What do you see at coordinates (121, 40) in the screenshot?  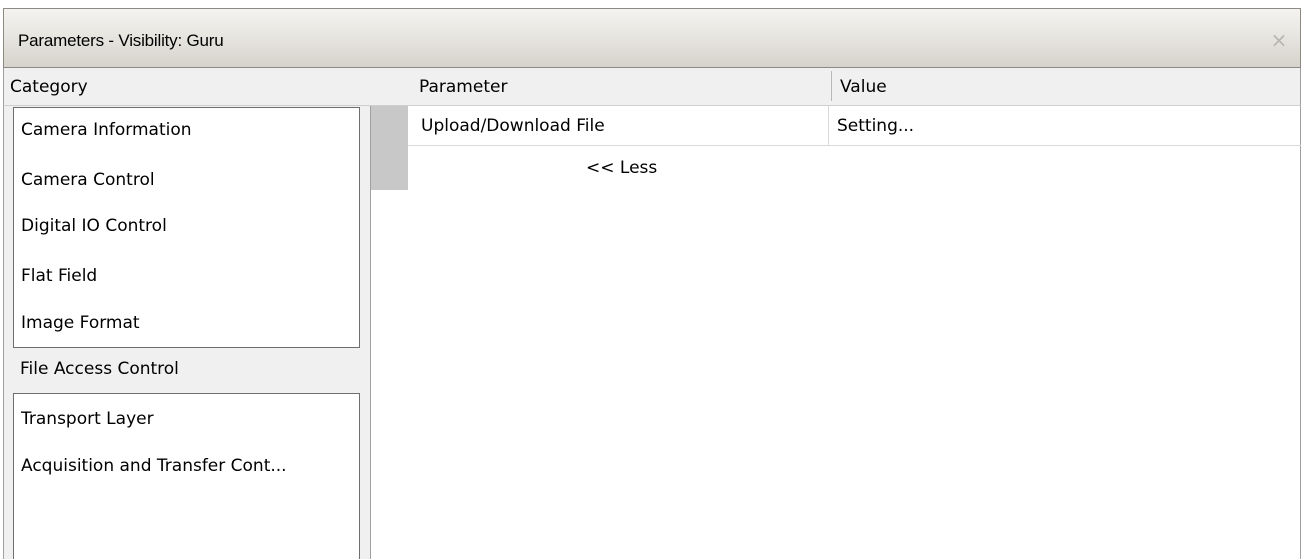 I see `window-title: Parameters - Visibility: Guru` at bounding box center [121, 40].